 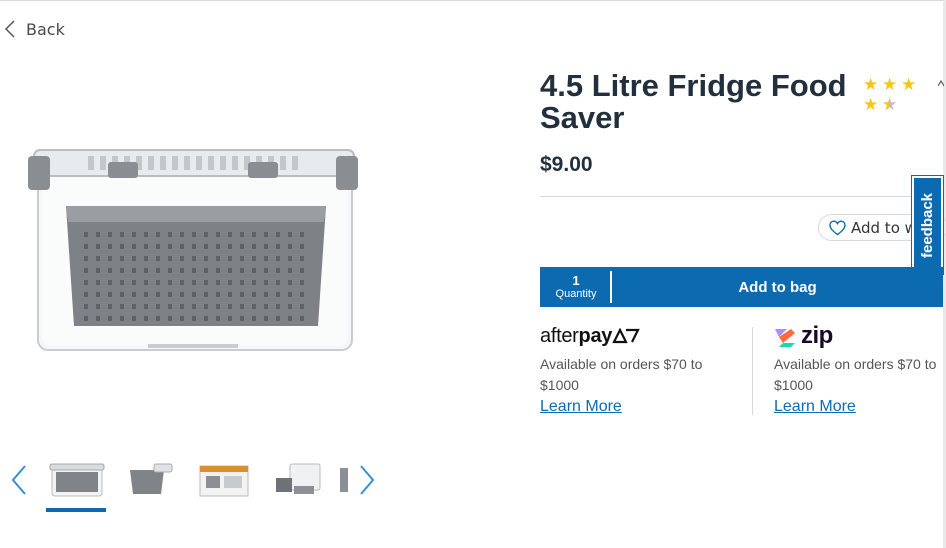 What do you see at coordinates (837, 227) in the screenshot?
I see `heart-icon` at bounding box center [837, 227].